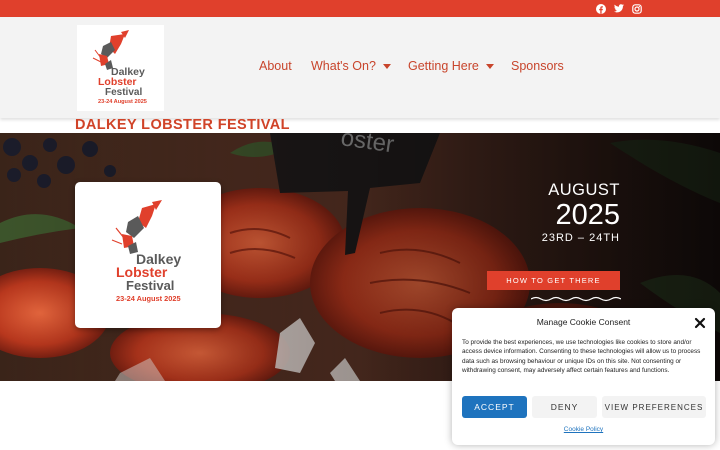 This screenshot has width=720, height=450. I want to click on deny-button: DENY, so click(564, 407).